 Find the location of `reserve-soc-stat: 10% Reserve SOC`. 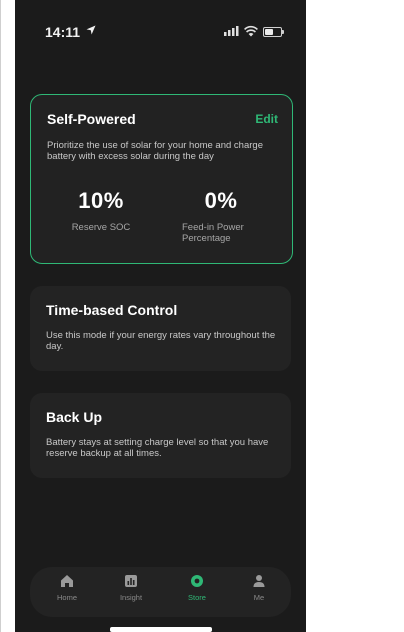

reserve-soc-stat: 10% Reserve SOC is located at coordinates (101, 210).